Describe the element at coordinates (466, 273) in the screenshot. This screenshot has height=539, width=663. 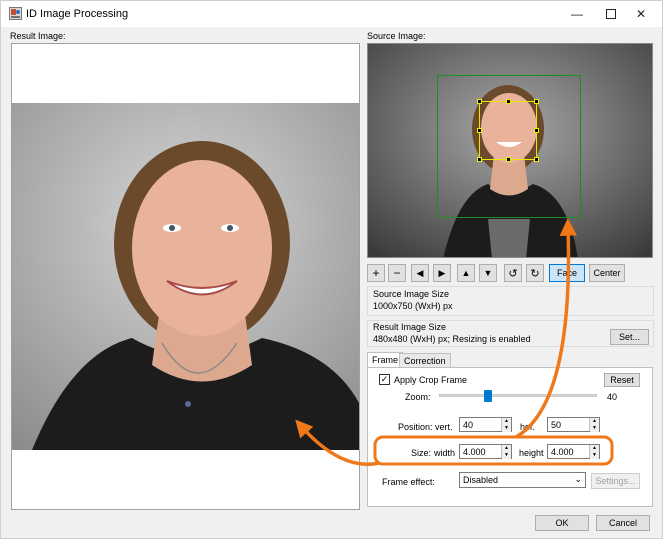
I see `move-up-button: ▲` at that location.